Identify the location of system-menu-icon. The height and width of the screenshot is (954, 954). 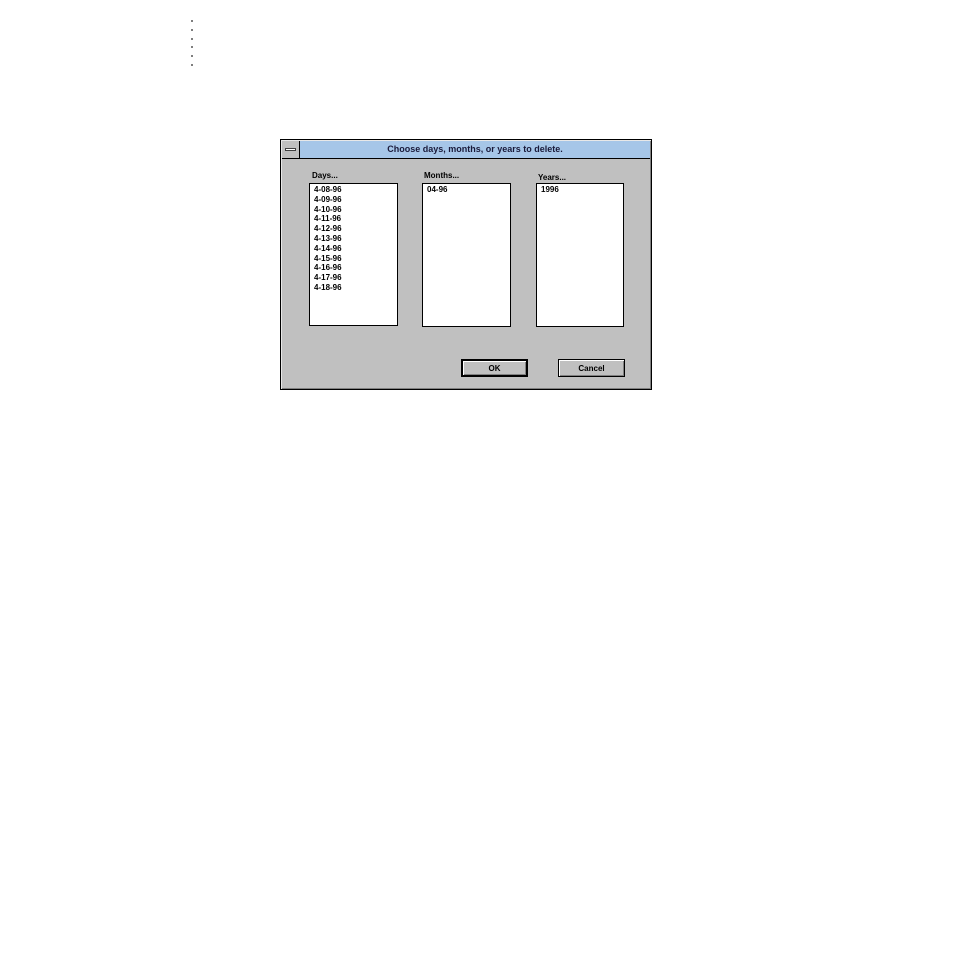
(291, 149).